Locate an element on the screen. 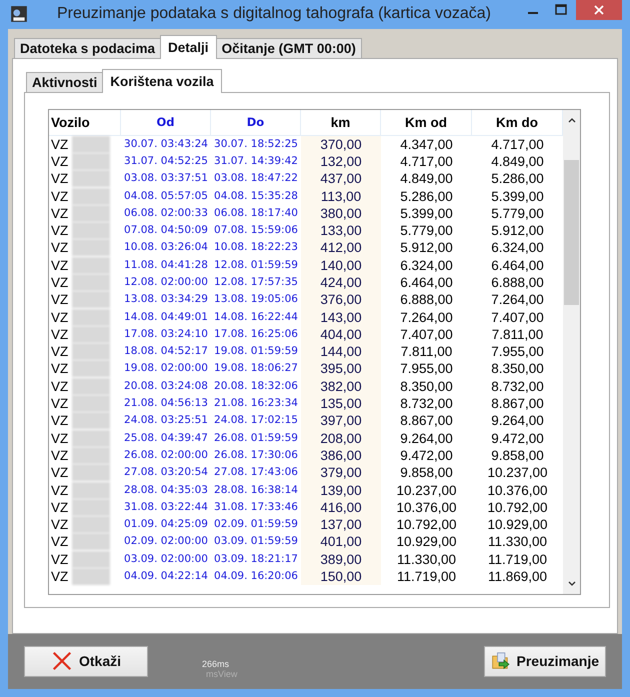 Image resolution: width=630 pixels, height=697 pixels. table-cell: 401,00 is located at coordinates (341, 542).